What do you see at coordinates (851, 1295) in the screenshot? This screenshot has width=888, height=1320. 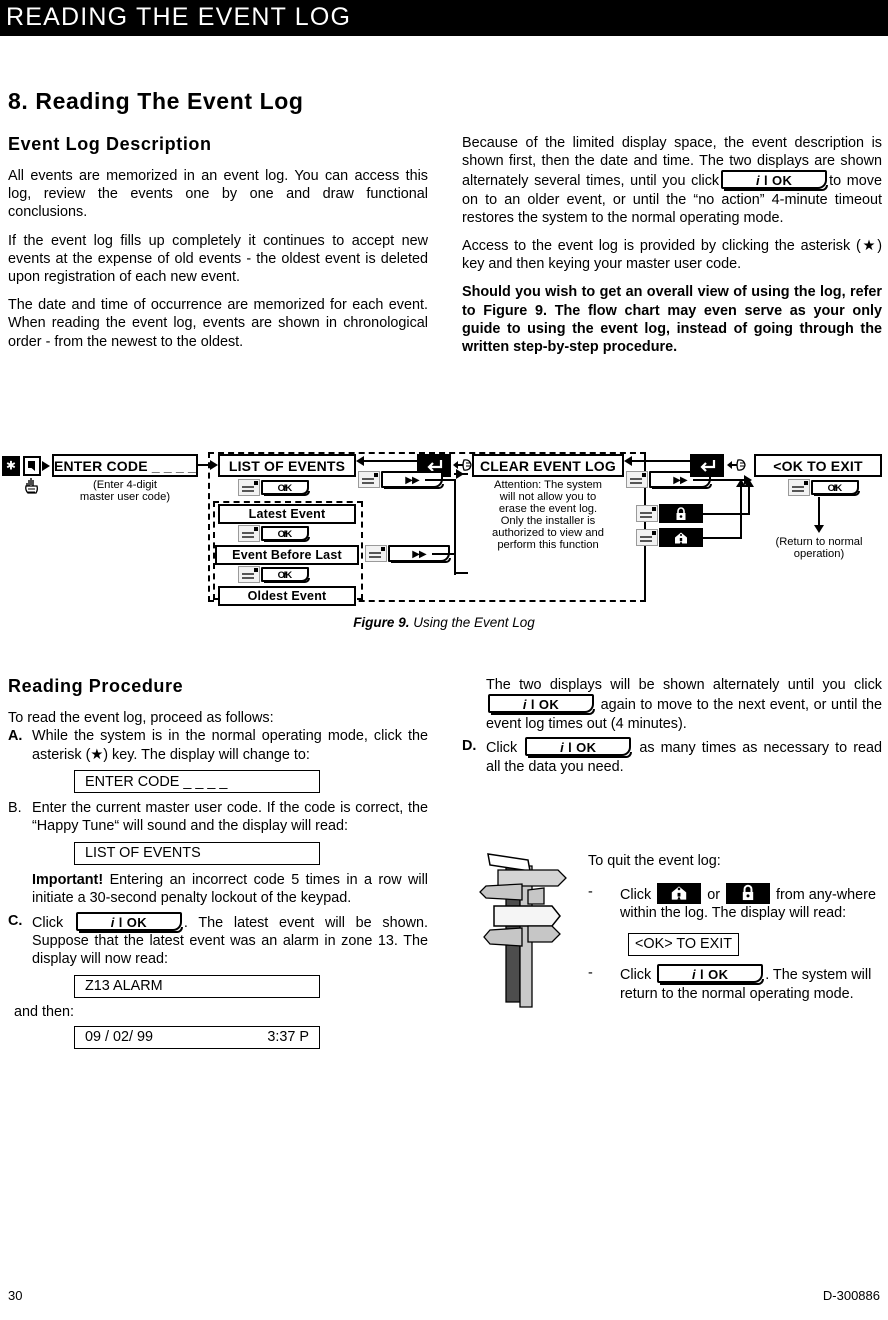 I see `document-number: D-300886` at bounding box center [851, 1295].